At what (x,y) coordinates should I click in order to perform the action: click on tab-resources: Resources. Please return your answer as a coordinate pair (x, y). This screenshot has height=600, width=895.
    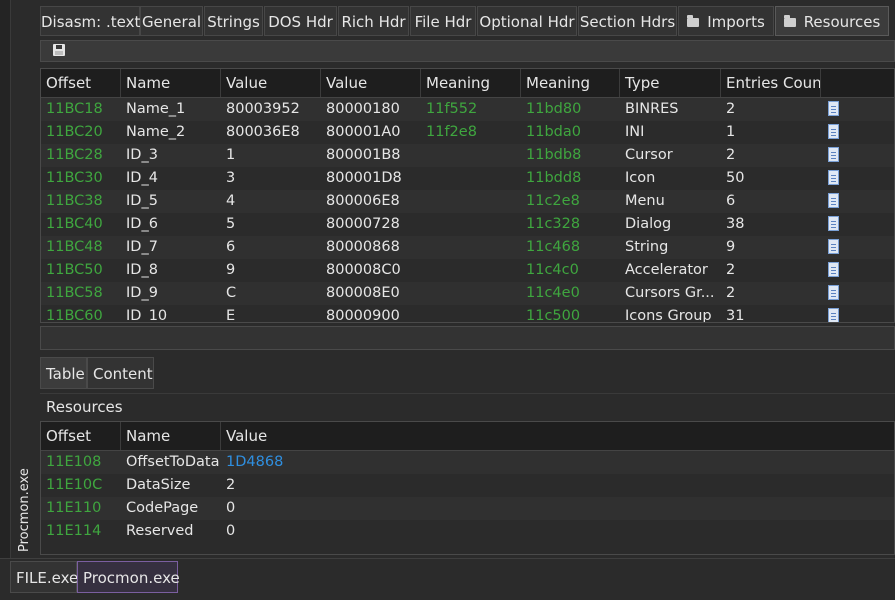
    Looking at the image, I should click on (832, 21).